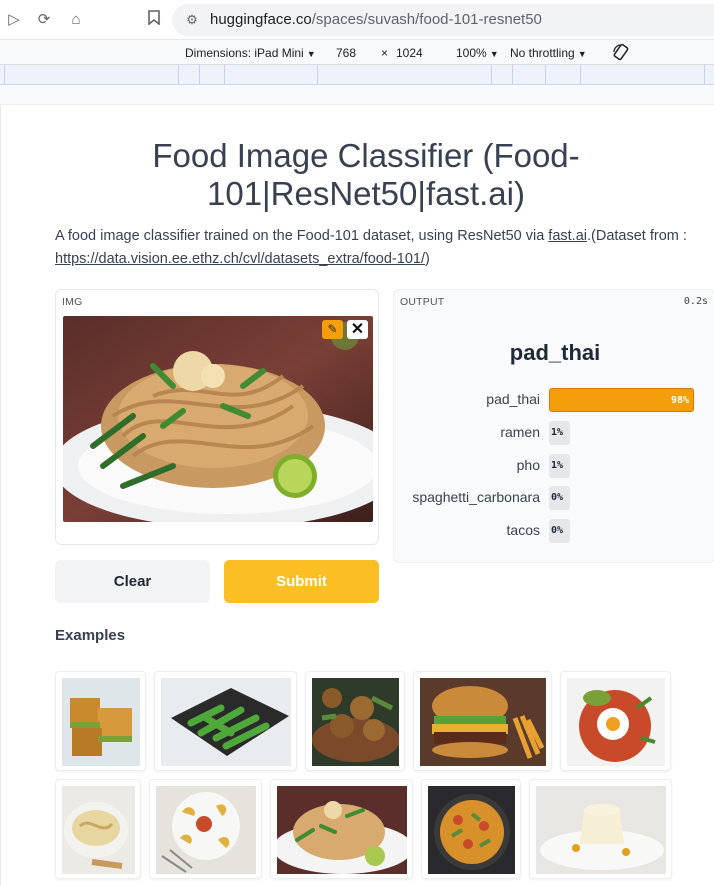 The width and height of the screenshot is (714, 885). Describe the element at coordinates (357, 329) in the screenshot. I see `close-icon: ✕` at that location.